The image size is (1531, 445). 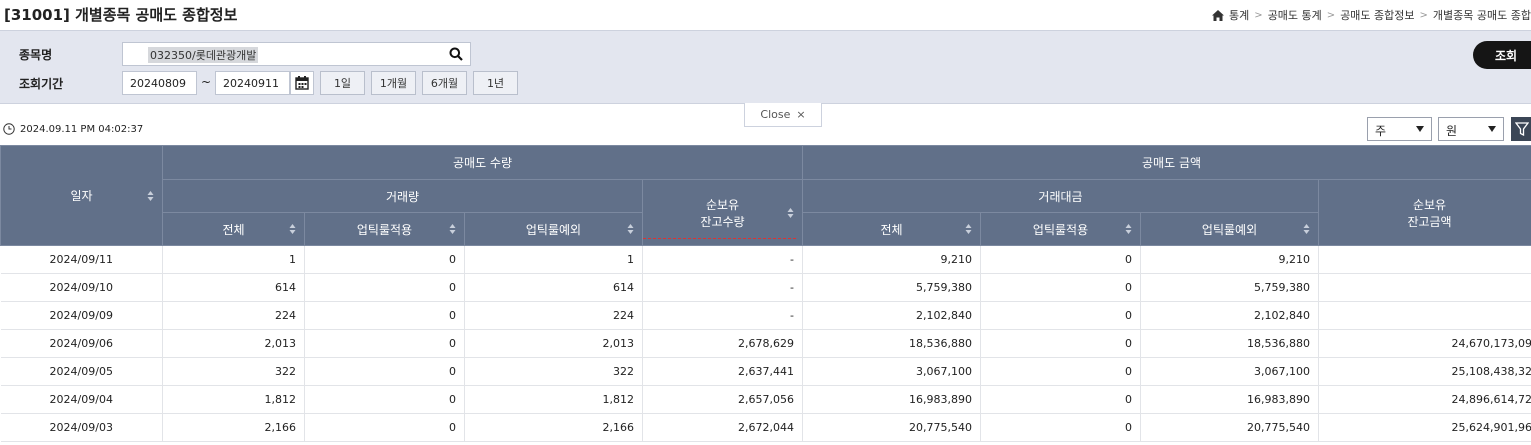 What do you see at coordinates (723, 427) in the screenshot?
I see `cell-net-qty: 2,672,044` at bounding box center [723, 427].